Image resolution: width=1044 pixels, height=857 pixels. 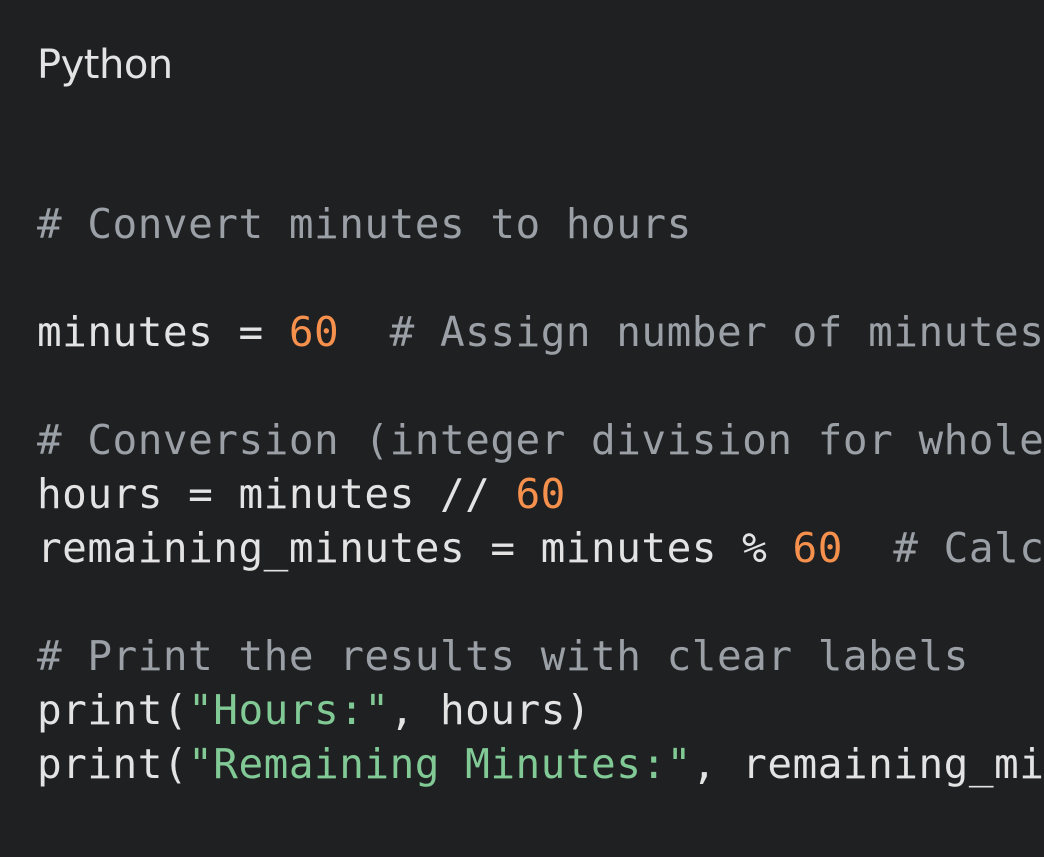 I want to click on code-line-8: print("Remaining Minutes:", remaining_mi, so click(x=540, y=764).